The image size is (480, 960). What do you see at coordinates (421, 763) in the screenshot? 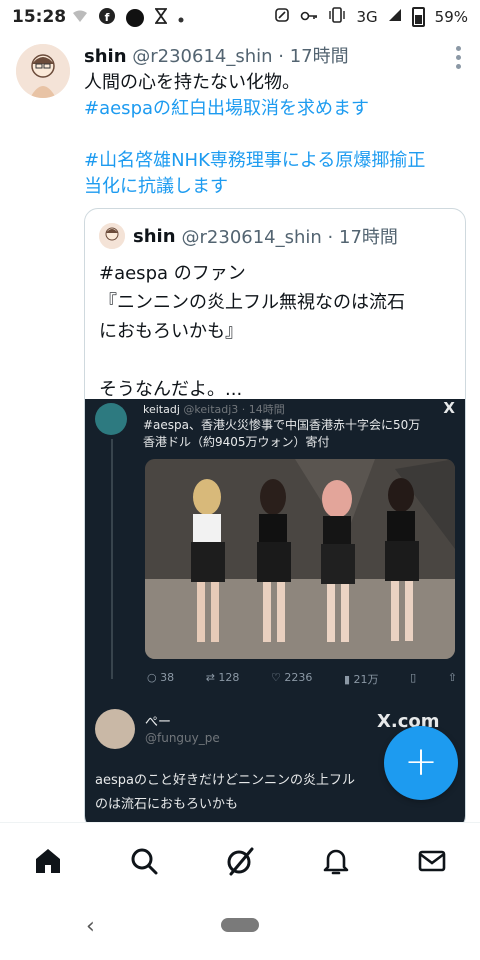
I see `compose-button: +` at bounding box center [421, 763].